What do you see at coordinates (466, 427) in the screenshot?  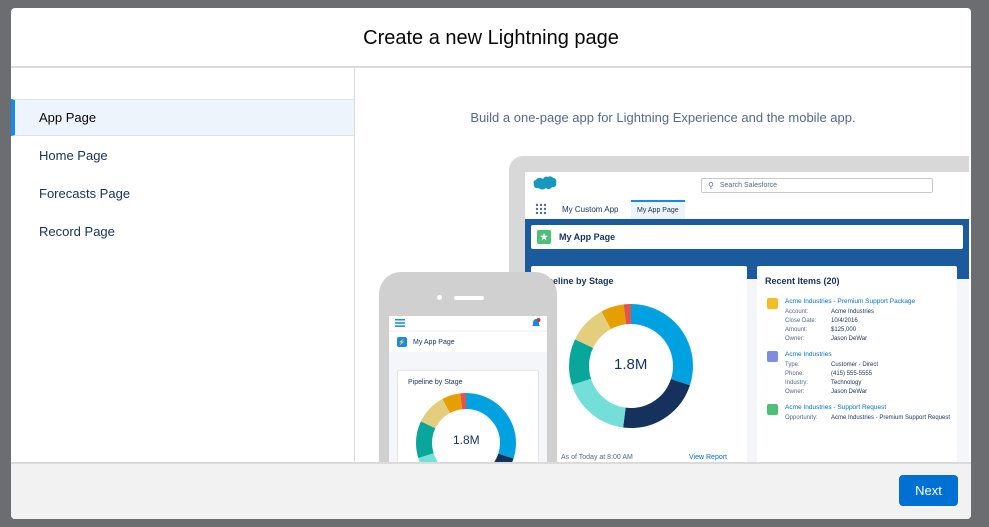 I see `phone-donut-chart` at bounding box center [466, 427].